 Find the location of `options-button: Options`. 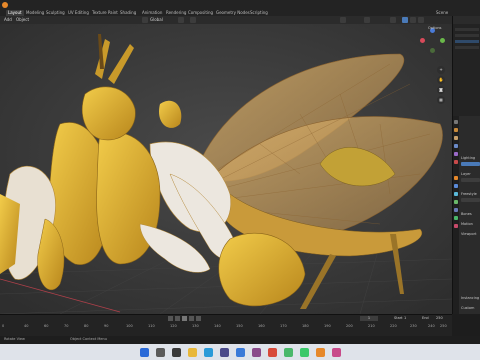

options-button: Options is located at coordinates (435, 28).